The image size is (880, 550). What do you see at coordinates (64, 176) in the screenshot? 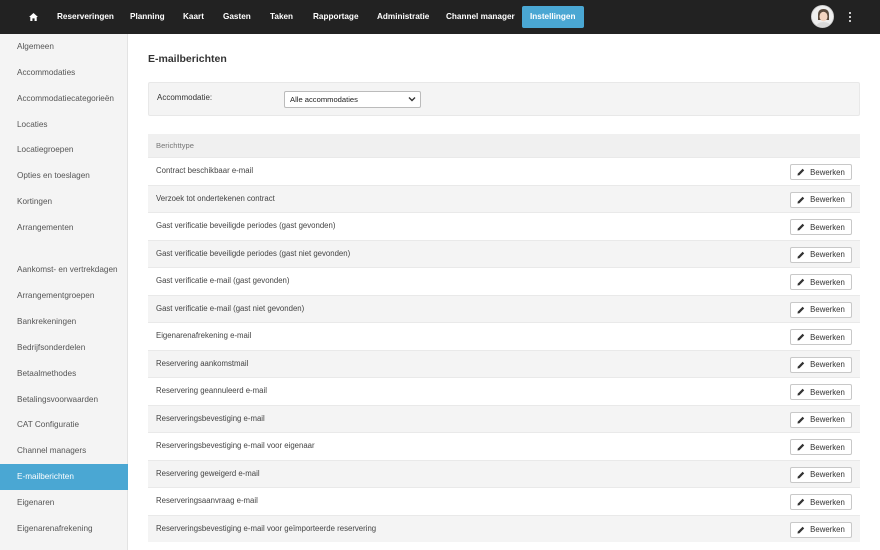
I see `sidebar-item-opties-en-toeslagen: Opties en toeslagen` at bounding box center [64, 176].